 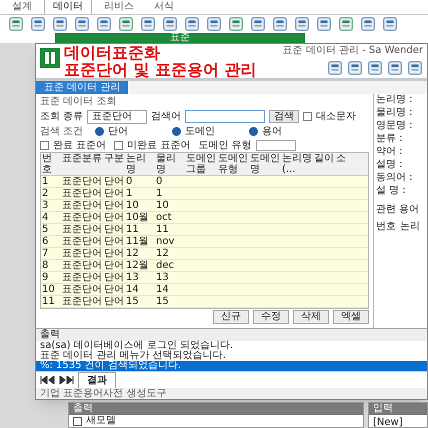 What do you see at coordinates (77, 421) in the screenshot?
I see `model-icon` at bounding box center [77, 421].